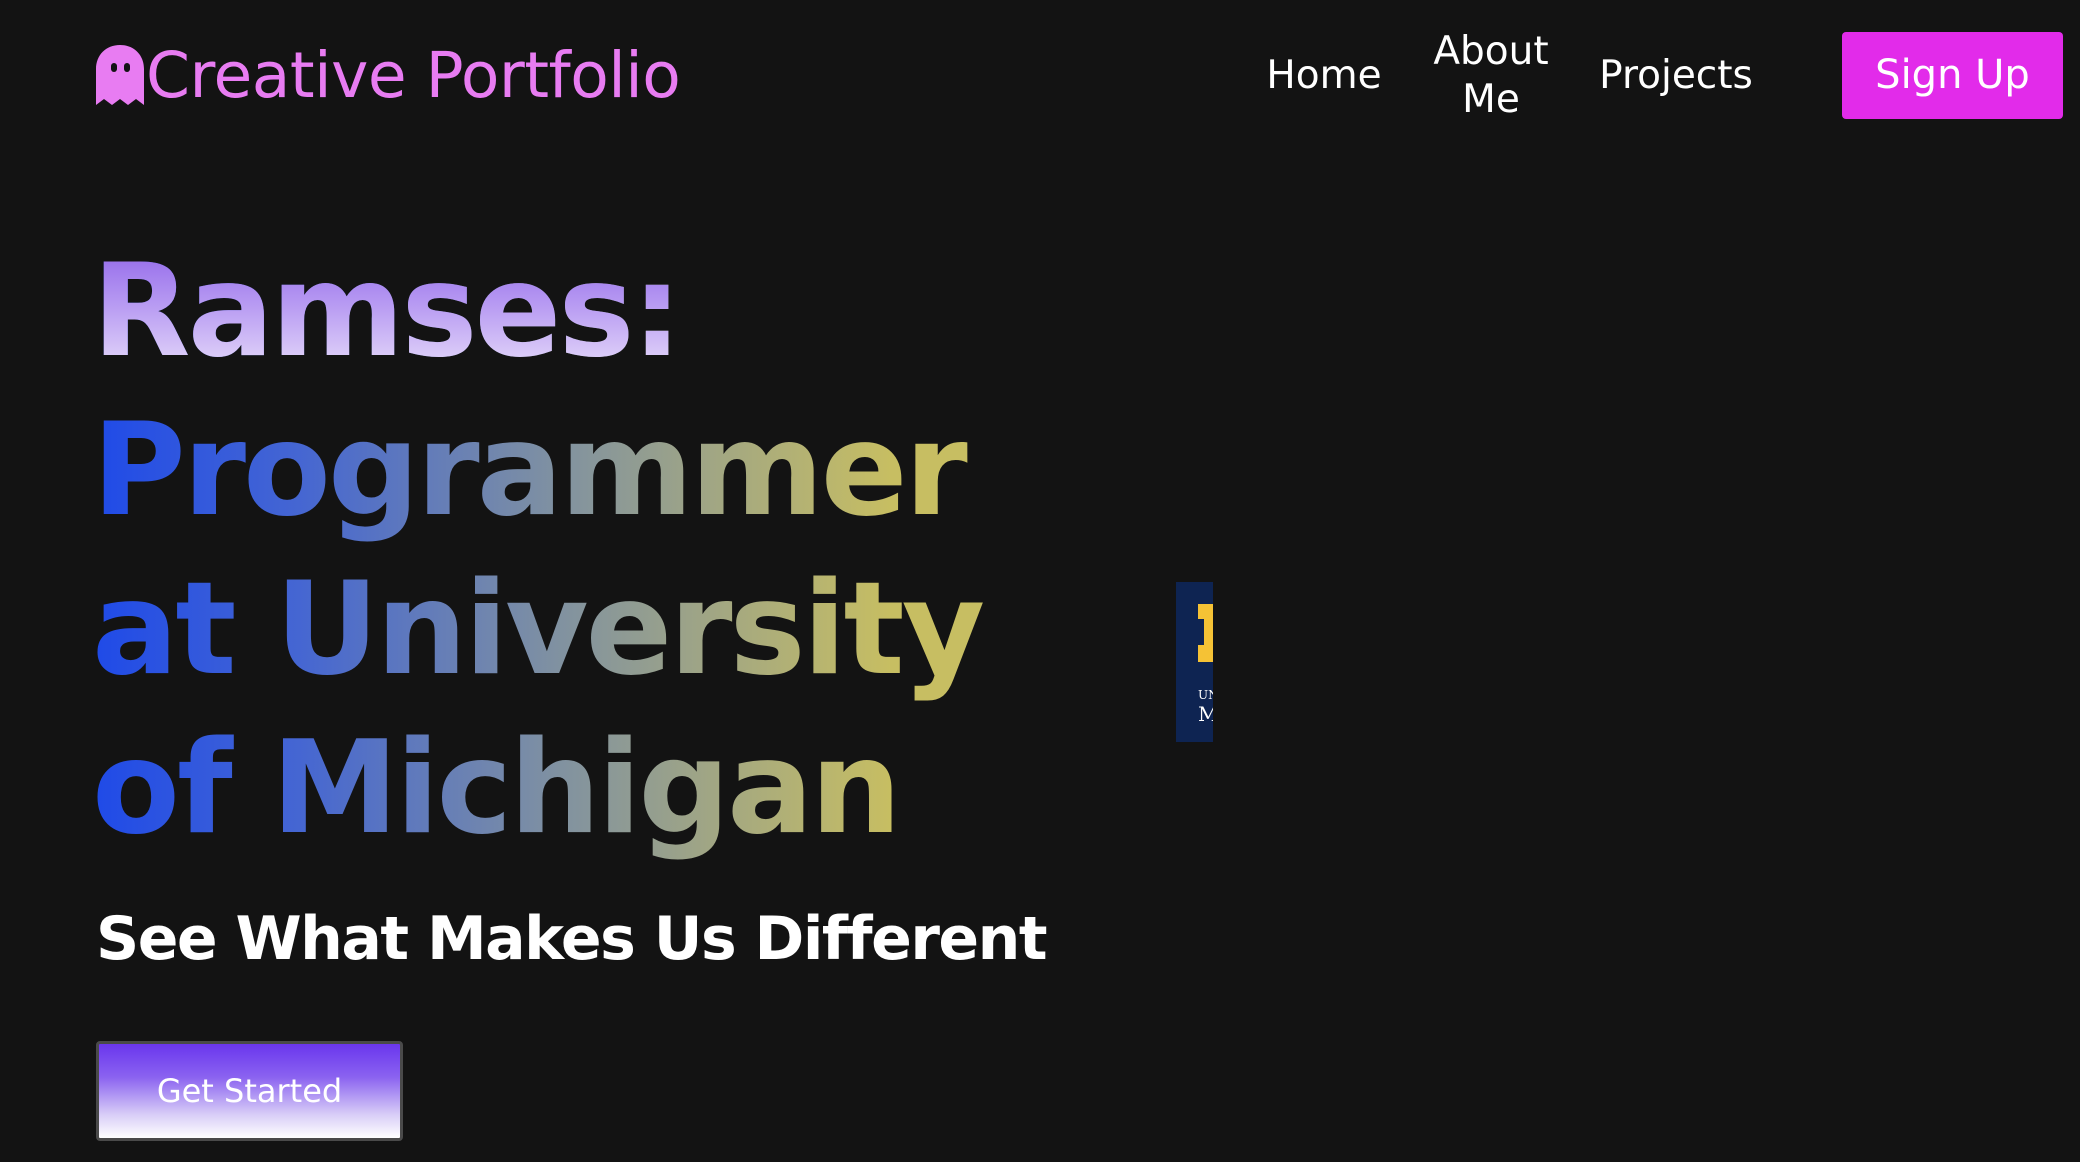 Image resolution: width=2080 pixels, height=1162 pixels. What do you see at coordinates (1491, 76) in the screenshot?
I see `nav-about-link: About Me` at bounding box center [1491, 76].